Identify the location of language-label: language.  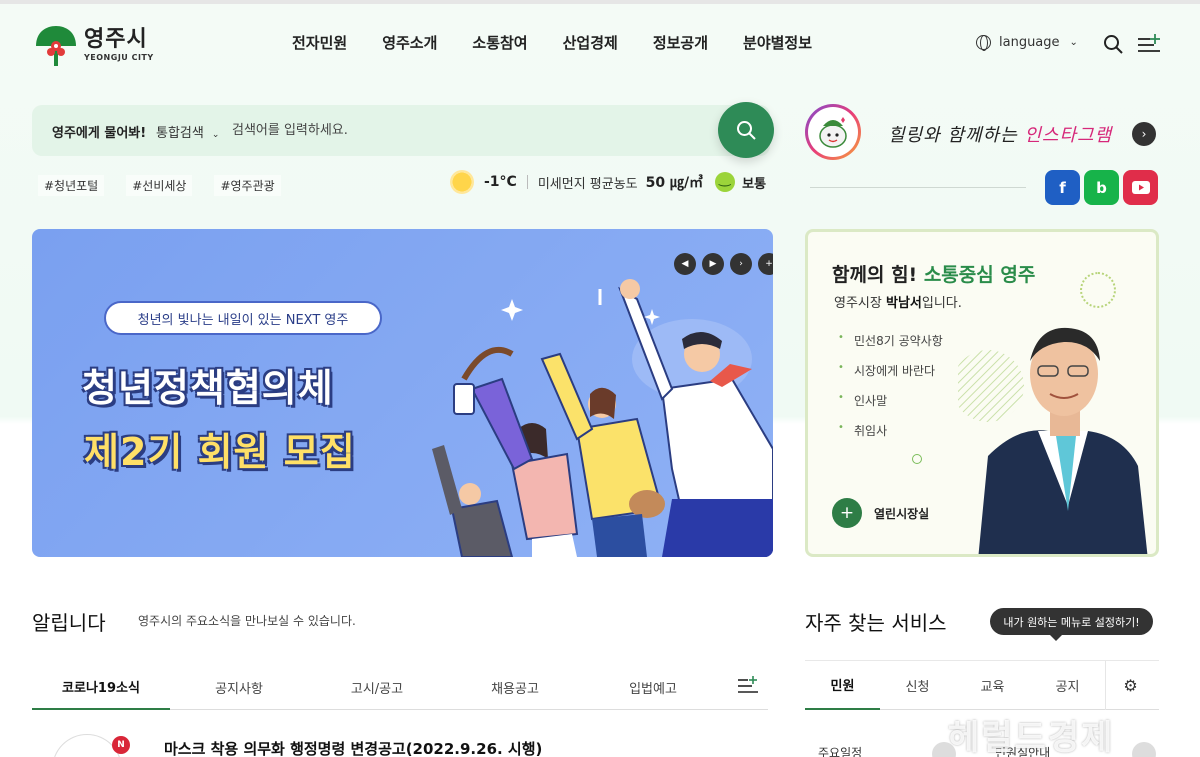
(1029, 42).